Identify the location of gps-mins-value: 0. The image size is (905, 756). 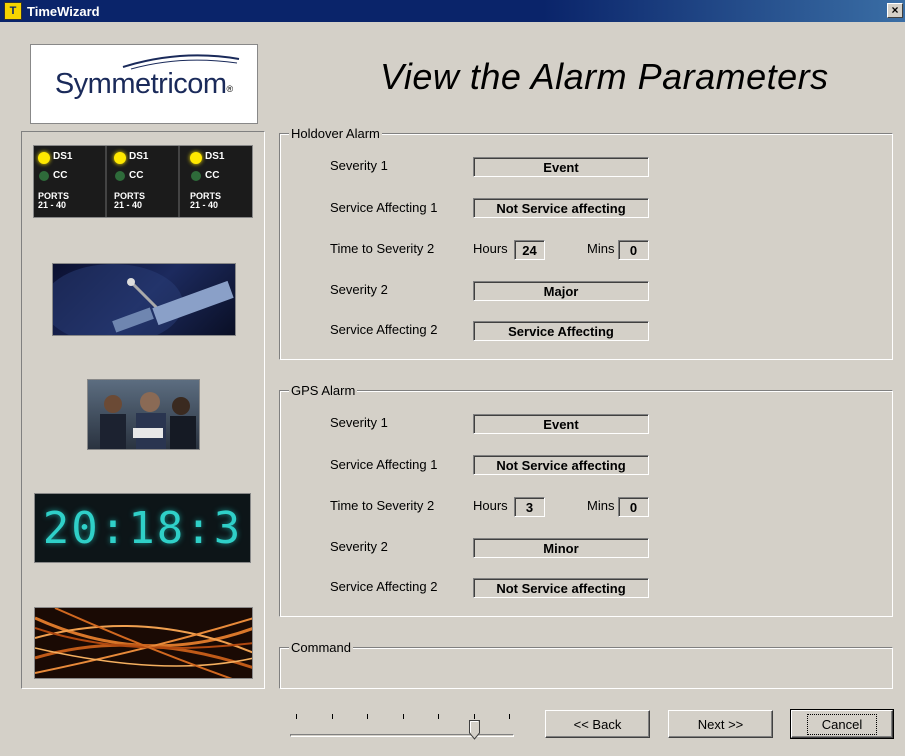
(633, 507).